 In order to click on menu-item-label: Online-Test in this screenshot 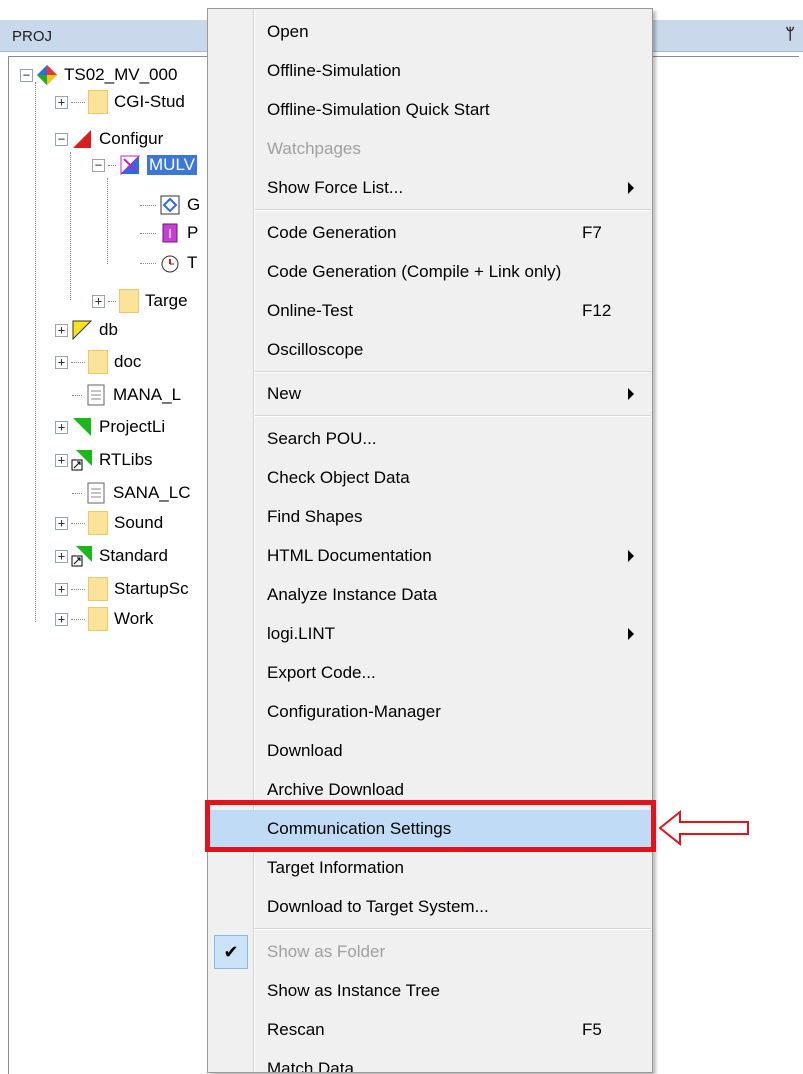, I will do `click(310, 310)`.